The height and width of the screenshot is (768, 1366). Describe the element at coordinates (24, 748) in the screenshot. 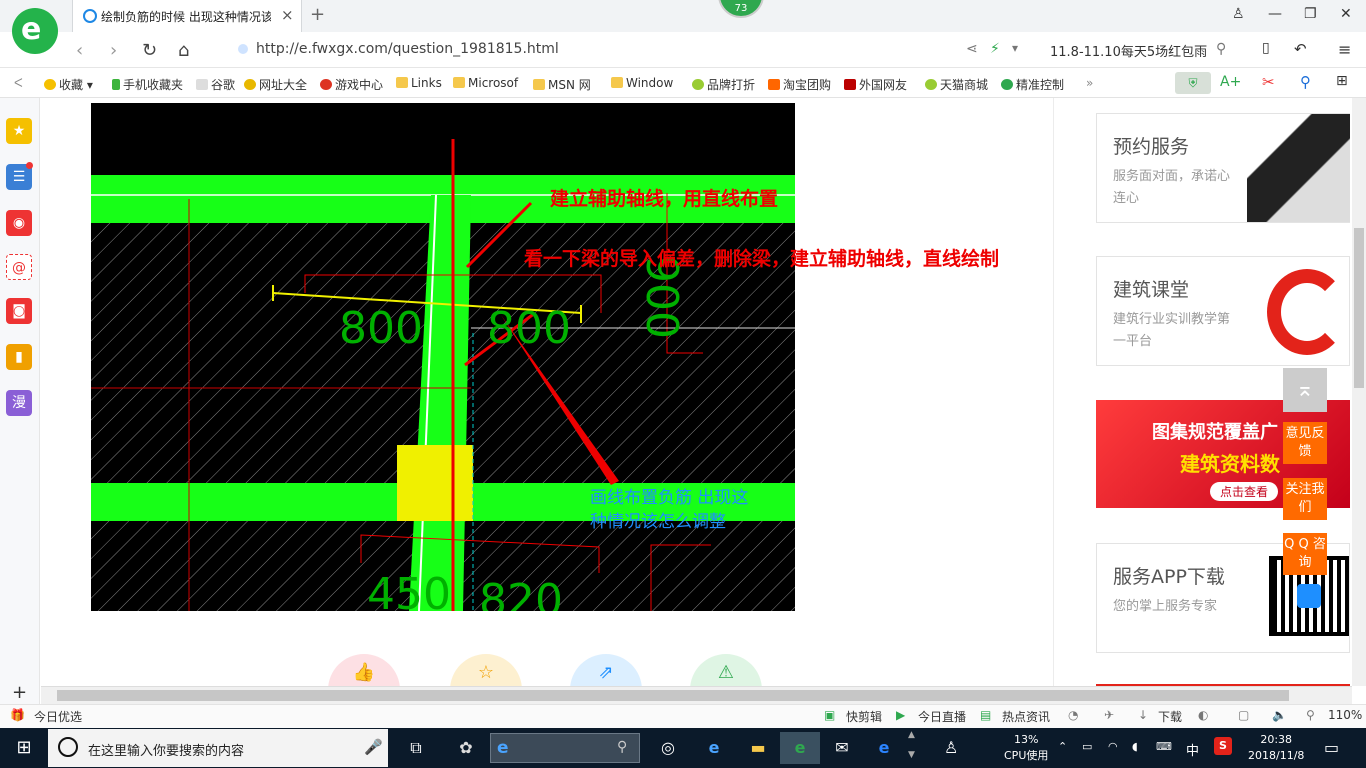

I see `windows-start-icon: ⊞` at that location.